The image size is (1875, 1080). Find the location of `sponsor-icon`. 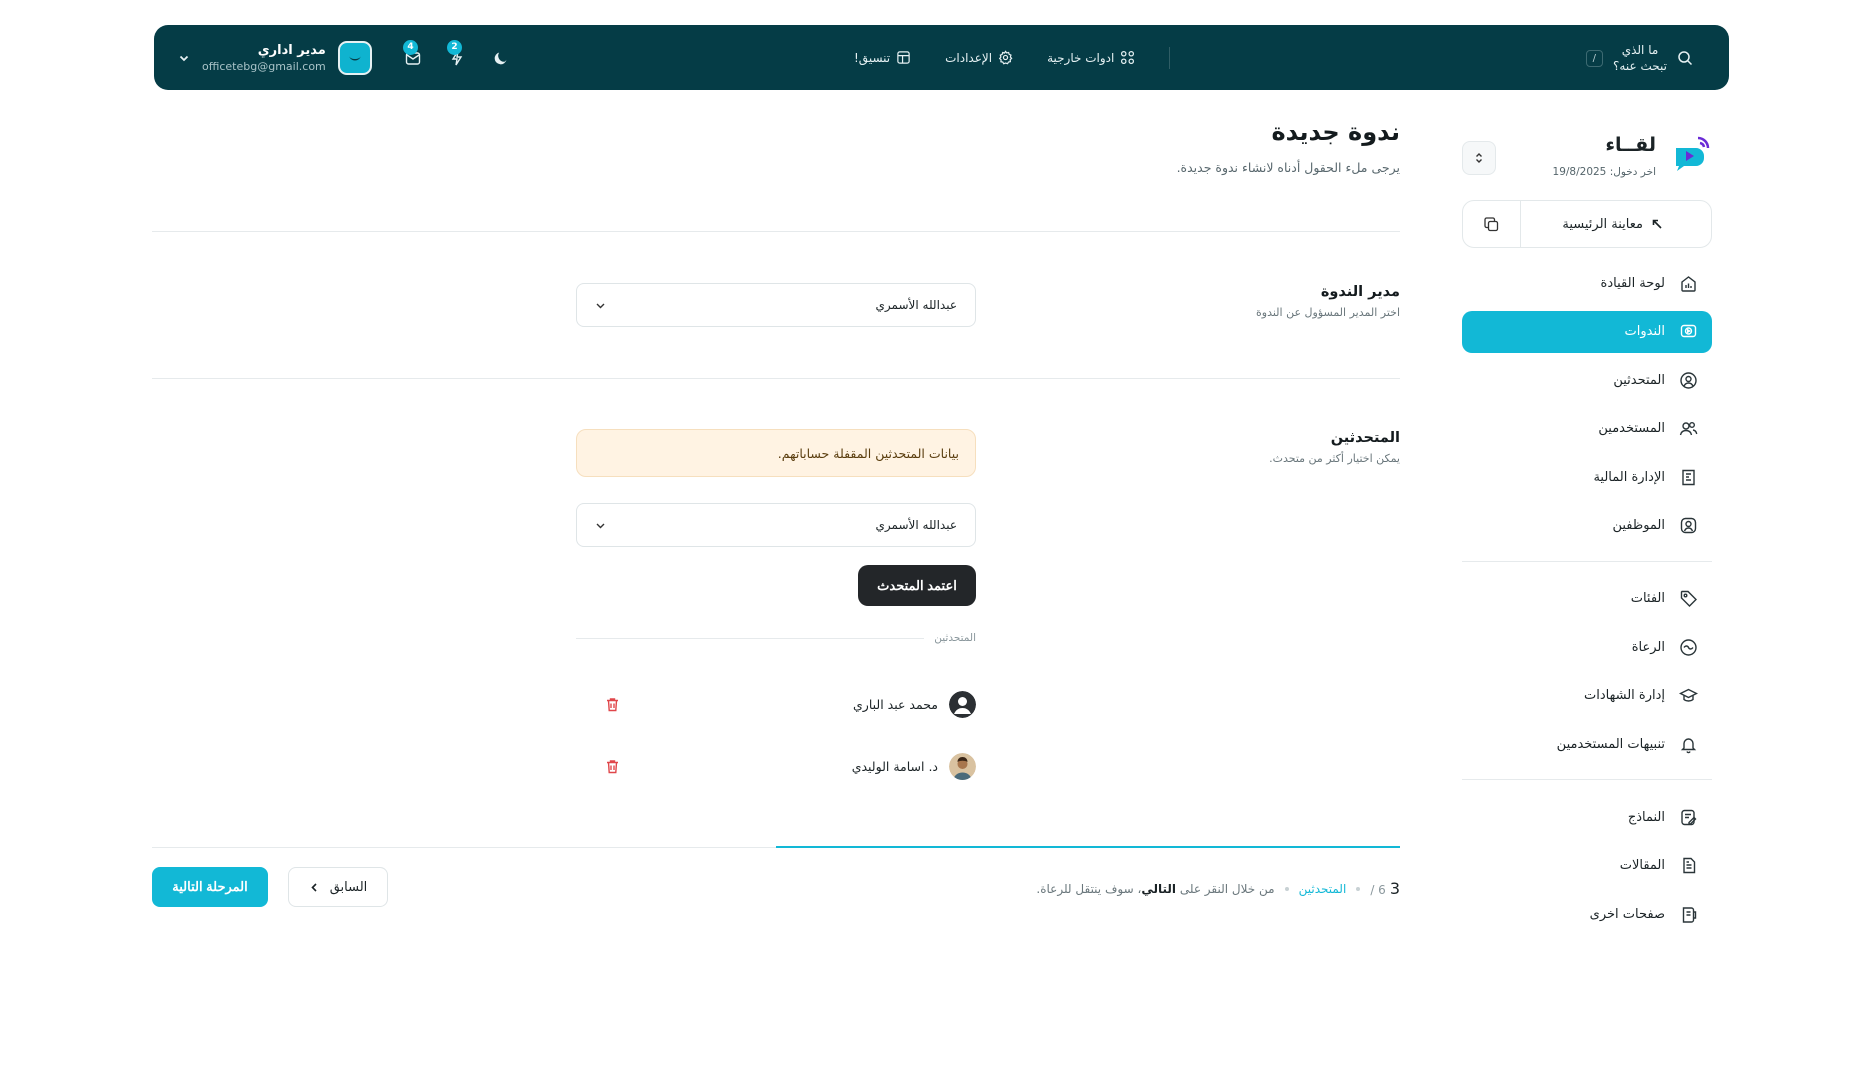

sponsor-icon is located at coordinates (1688, 647).